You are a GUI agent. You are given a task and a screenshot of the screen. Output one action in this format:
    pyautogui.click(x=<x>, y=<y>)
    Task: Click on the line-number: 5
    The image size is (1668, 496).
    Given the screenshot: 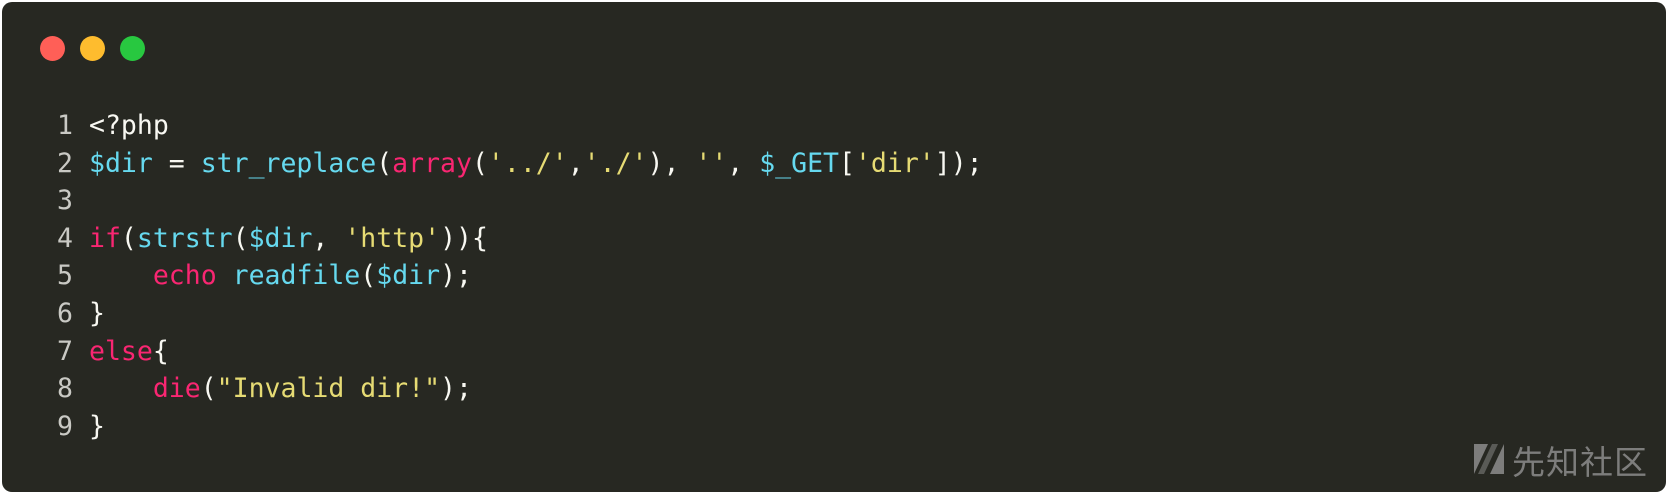 What is the action you would take?
    pyautogui.click(x=65, y=276)
    